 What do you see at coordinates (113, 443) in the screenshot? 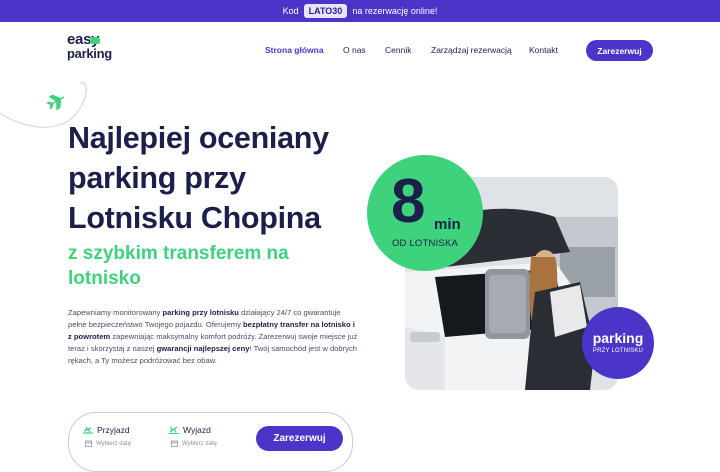
I see `arrival-date-placeholder: Wybierz datę` at bounding box center [113, 443].